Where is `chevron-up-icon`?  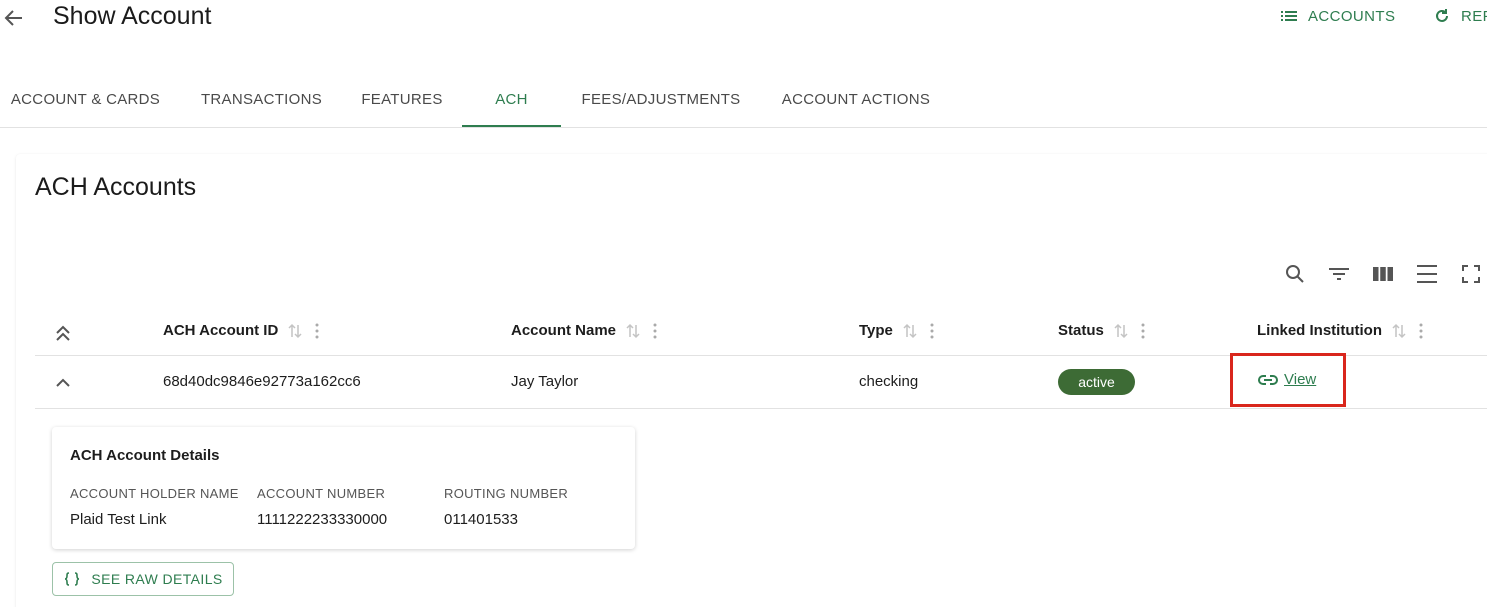 chevron-up-icon is located at coordinates (63, 382).